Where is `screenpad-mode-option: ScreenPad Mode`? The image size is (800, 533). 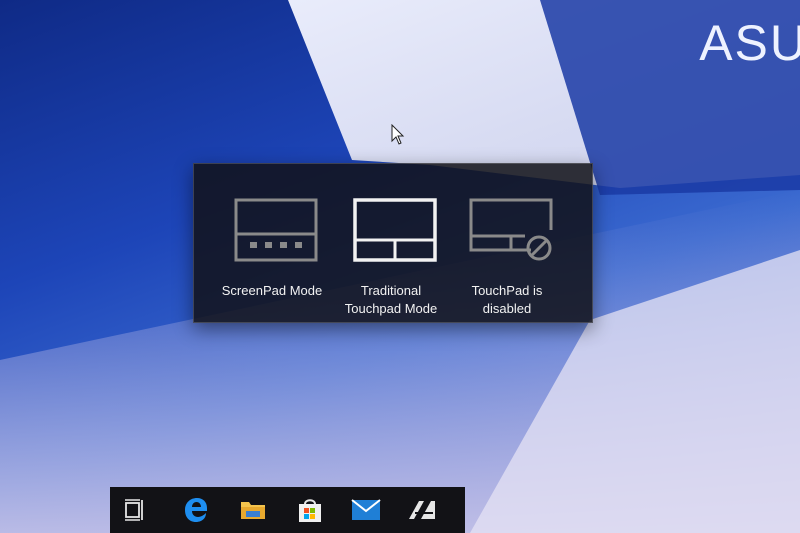
screenpad-mode-option: ScreenPad Mode is located at coordinates (272, 243).